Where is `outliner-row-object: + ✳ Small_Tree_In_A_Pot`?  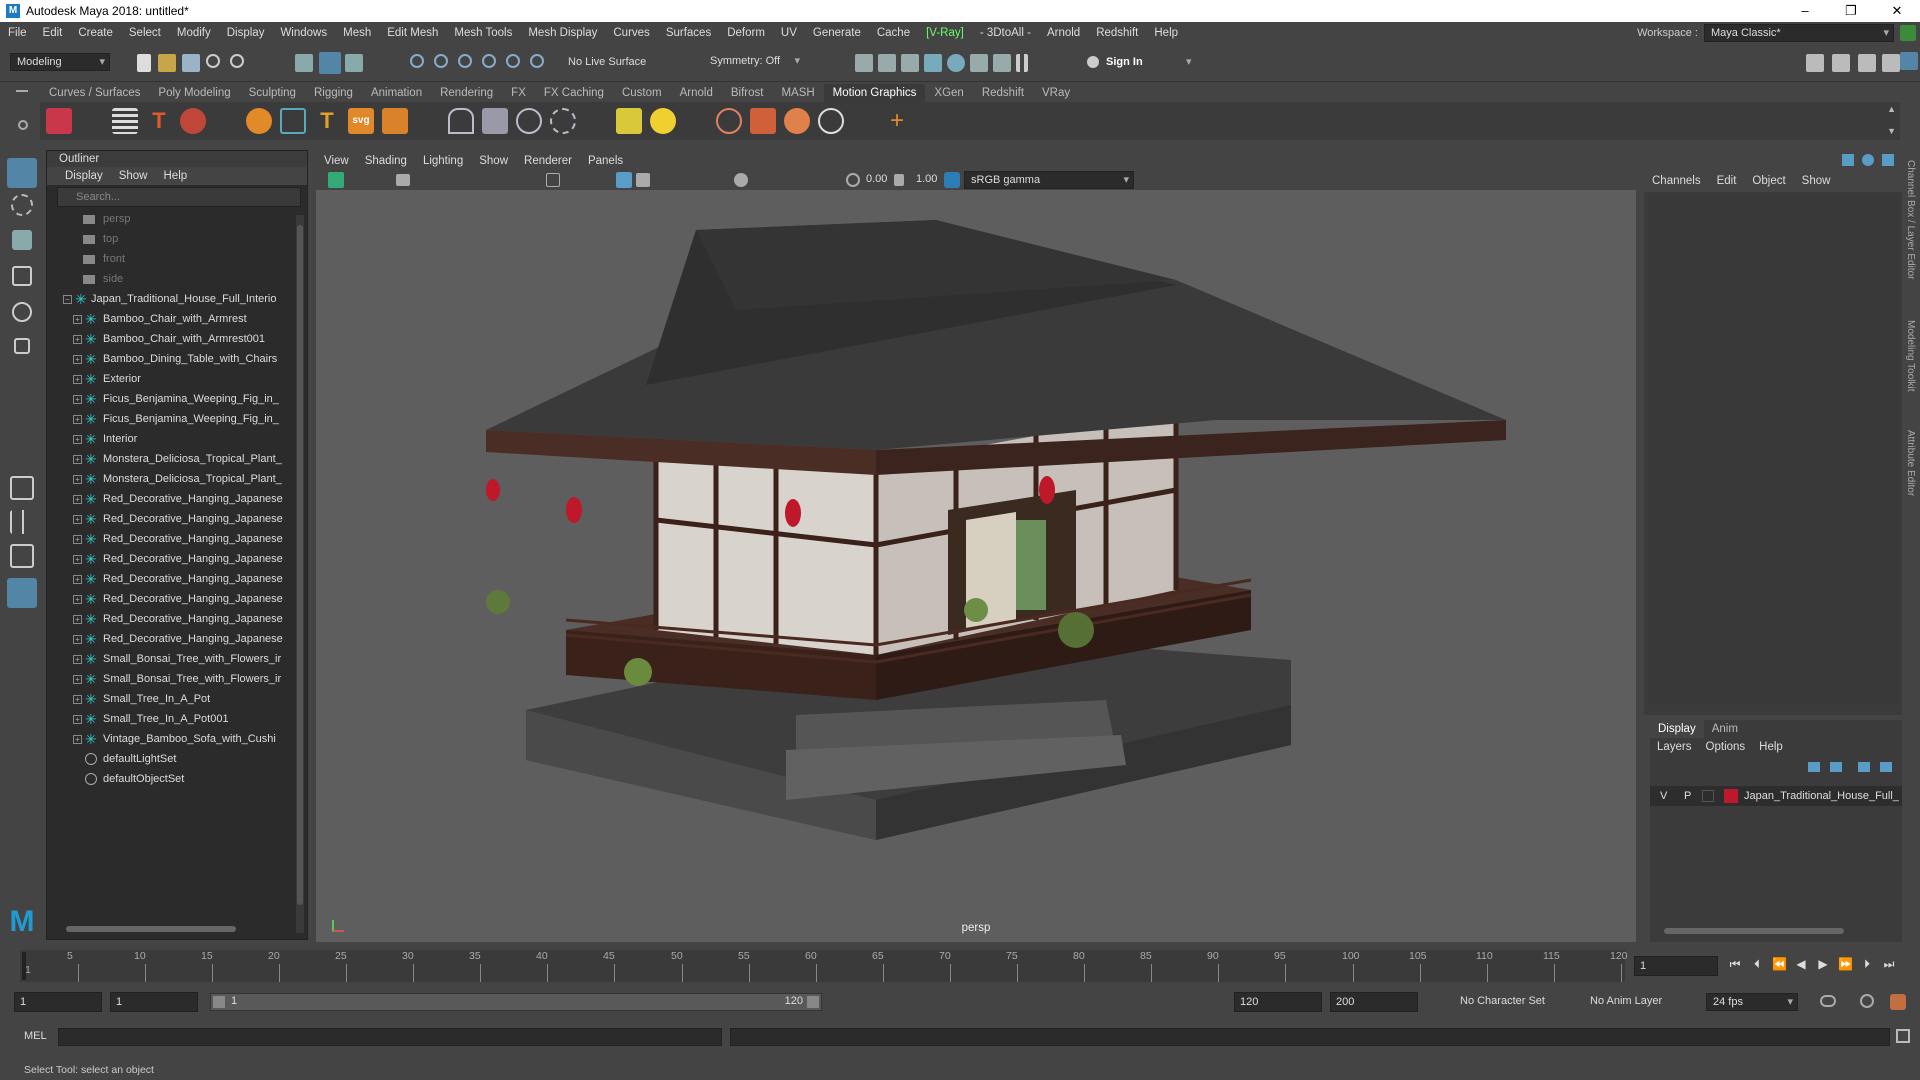 outliner-row-object: + ✳ Small_Tree_In_A_Pot is located at coordinates (167, 699).